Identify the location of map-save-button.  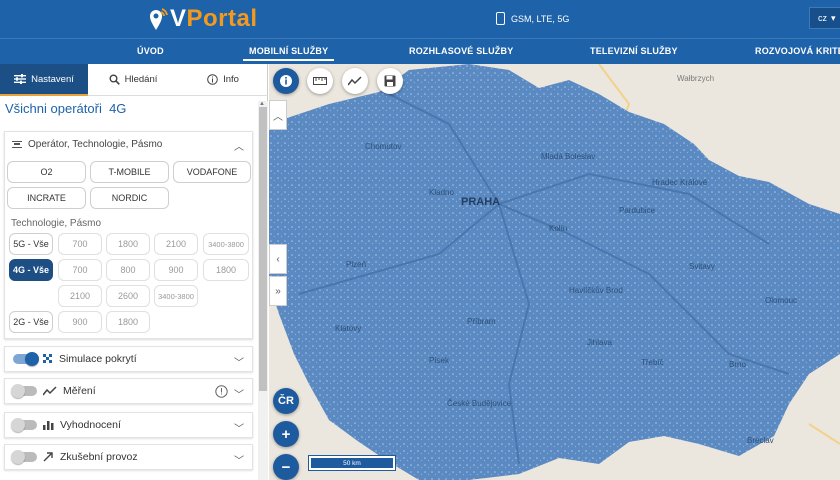
(390, 81).